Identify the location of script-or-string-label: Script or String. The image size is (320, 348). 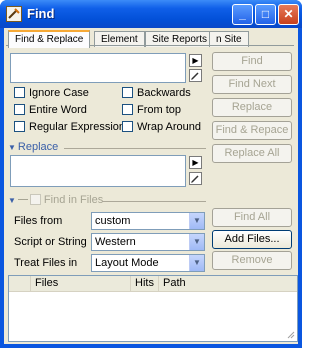
(50, 242).